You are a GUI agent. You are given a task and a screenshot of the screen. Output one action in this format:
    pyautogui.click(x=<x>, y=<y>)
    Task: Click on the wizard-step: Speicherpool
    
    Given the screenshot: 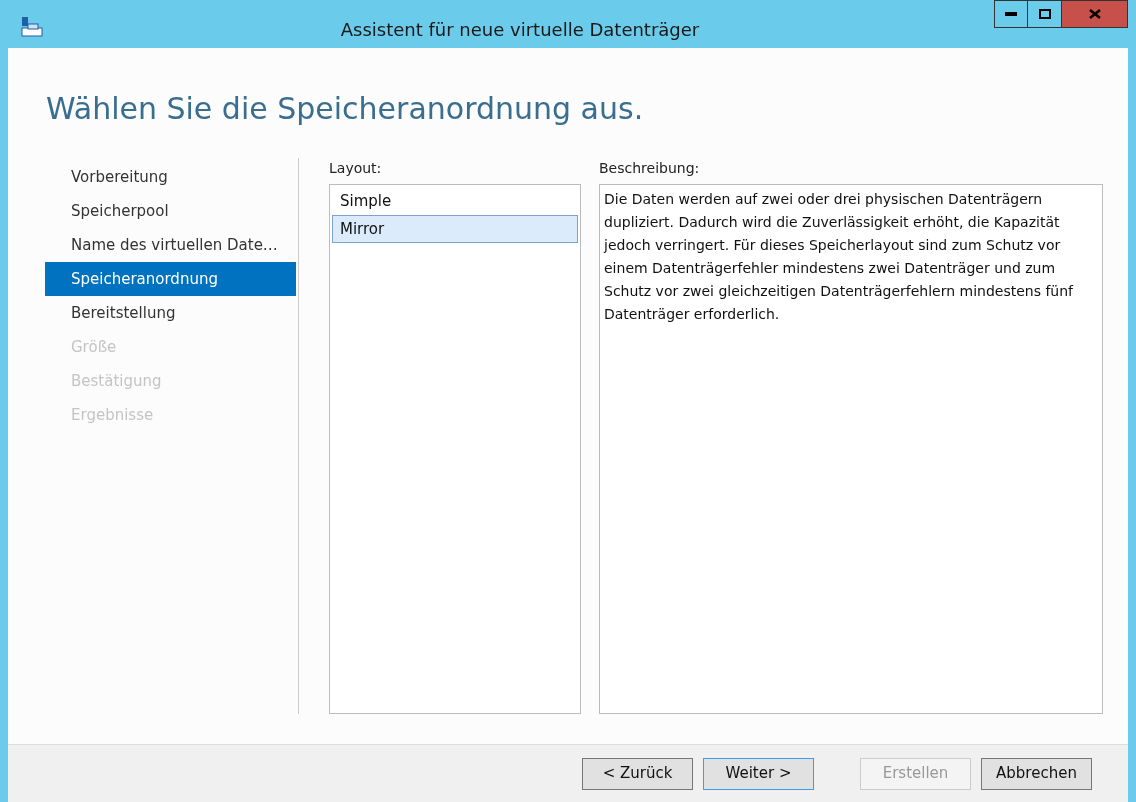 What is the action you would take?
    pyautogui.click(x=170, y=211)
    